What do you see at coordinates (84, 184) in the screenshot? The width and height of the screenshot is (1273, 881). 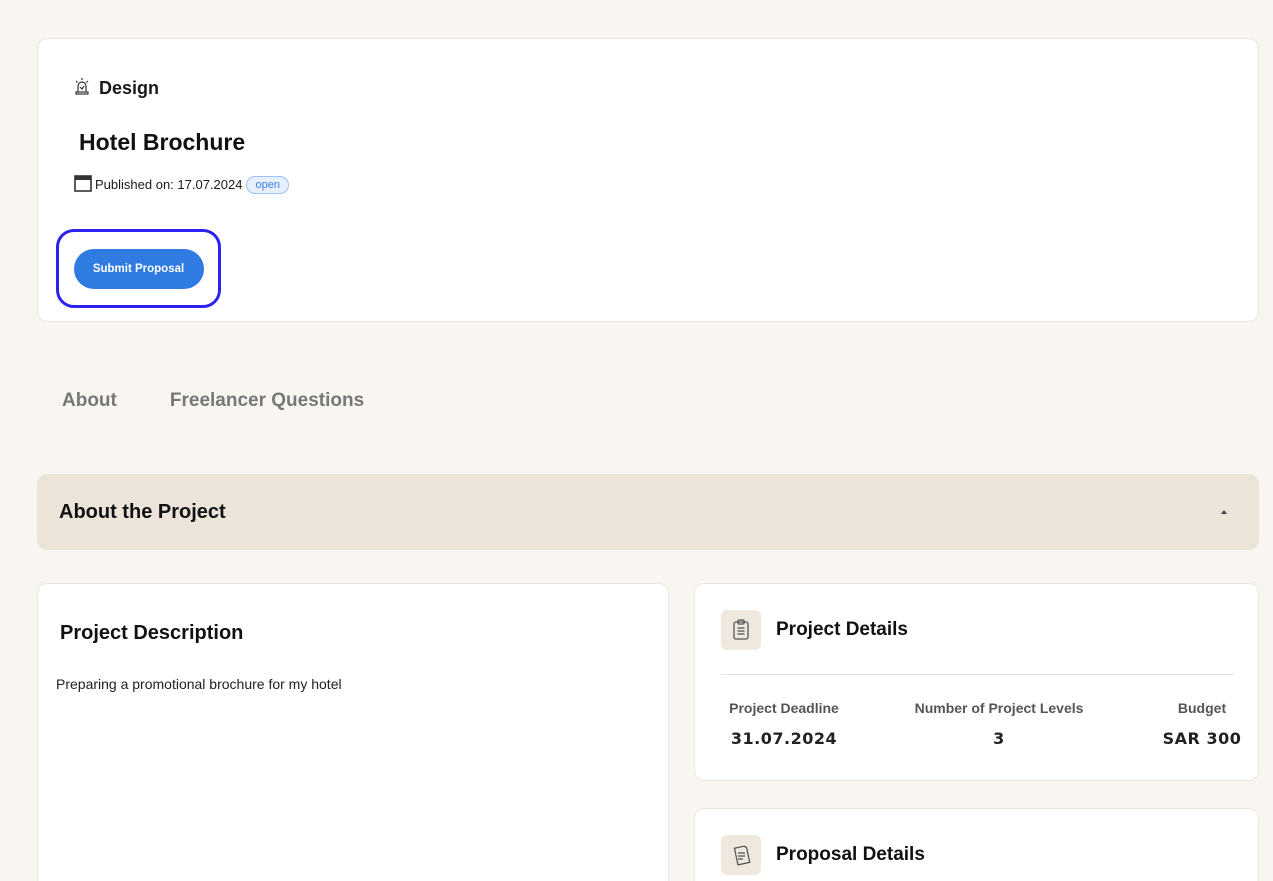 I see `calendar-icon` at bounding box center [84, 184].